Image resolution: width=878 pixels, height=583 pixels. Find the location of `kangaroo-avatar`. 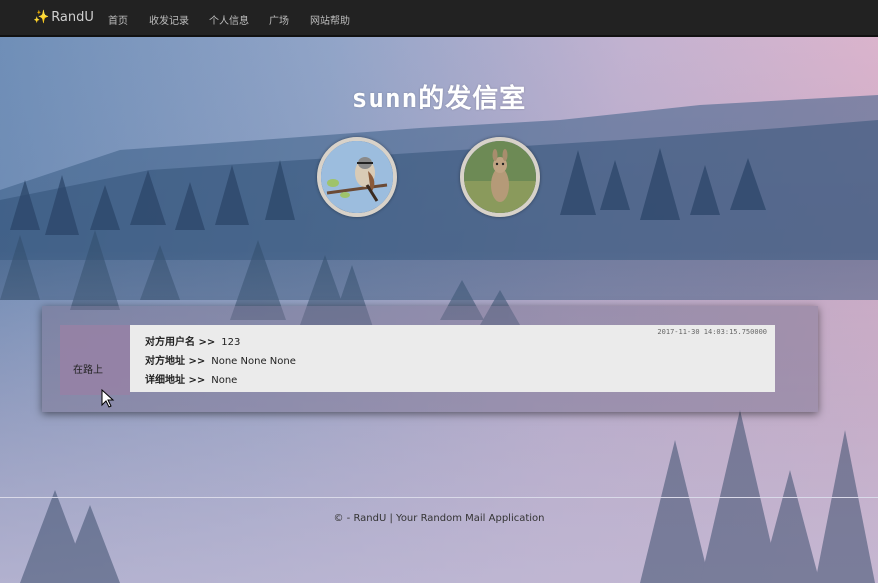

kangaroo-avatar is located at coordinates (500, 177).